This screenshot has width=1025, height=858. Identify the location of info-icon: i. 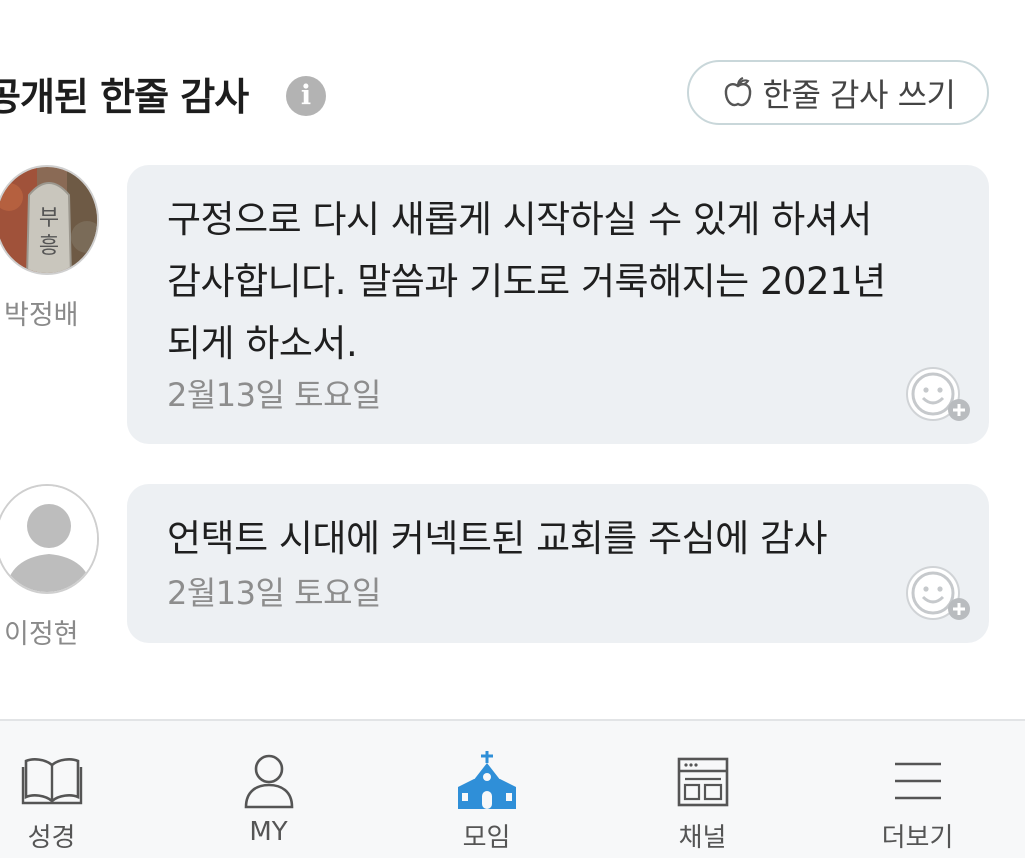
(306, 96).